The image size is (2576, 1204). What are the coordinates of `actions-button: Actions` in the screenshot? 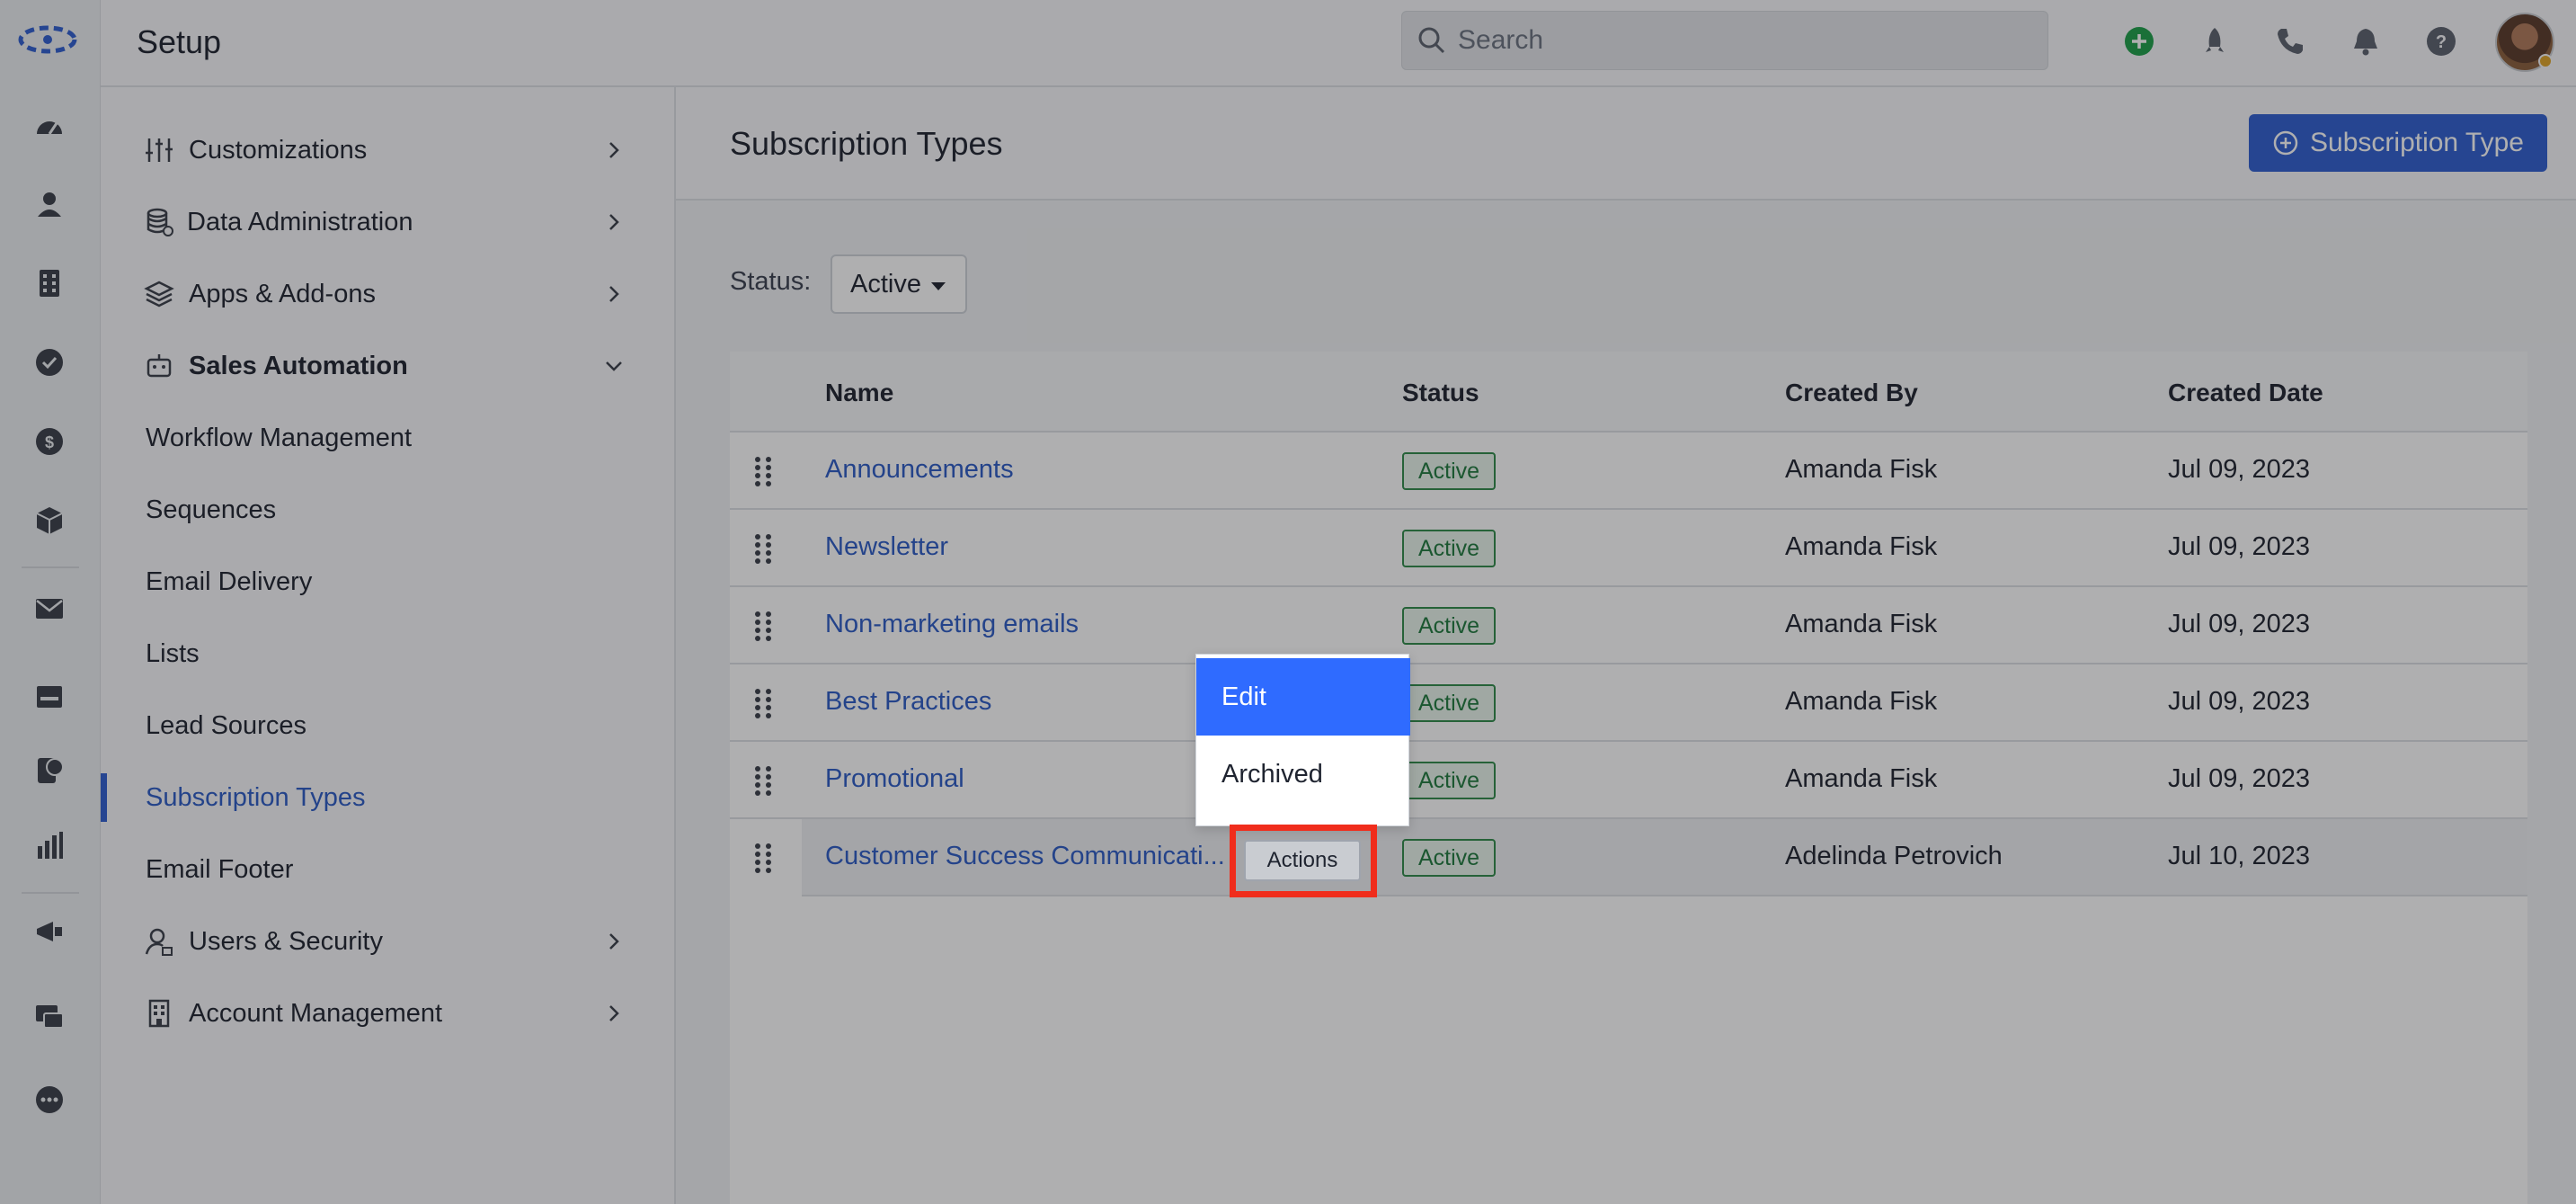 It's located at (1302, 860).